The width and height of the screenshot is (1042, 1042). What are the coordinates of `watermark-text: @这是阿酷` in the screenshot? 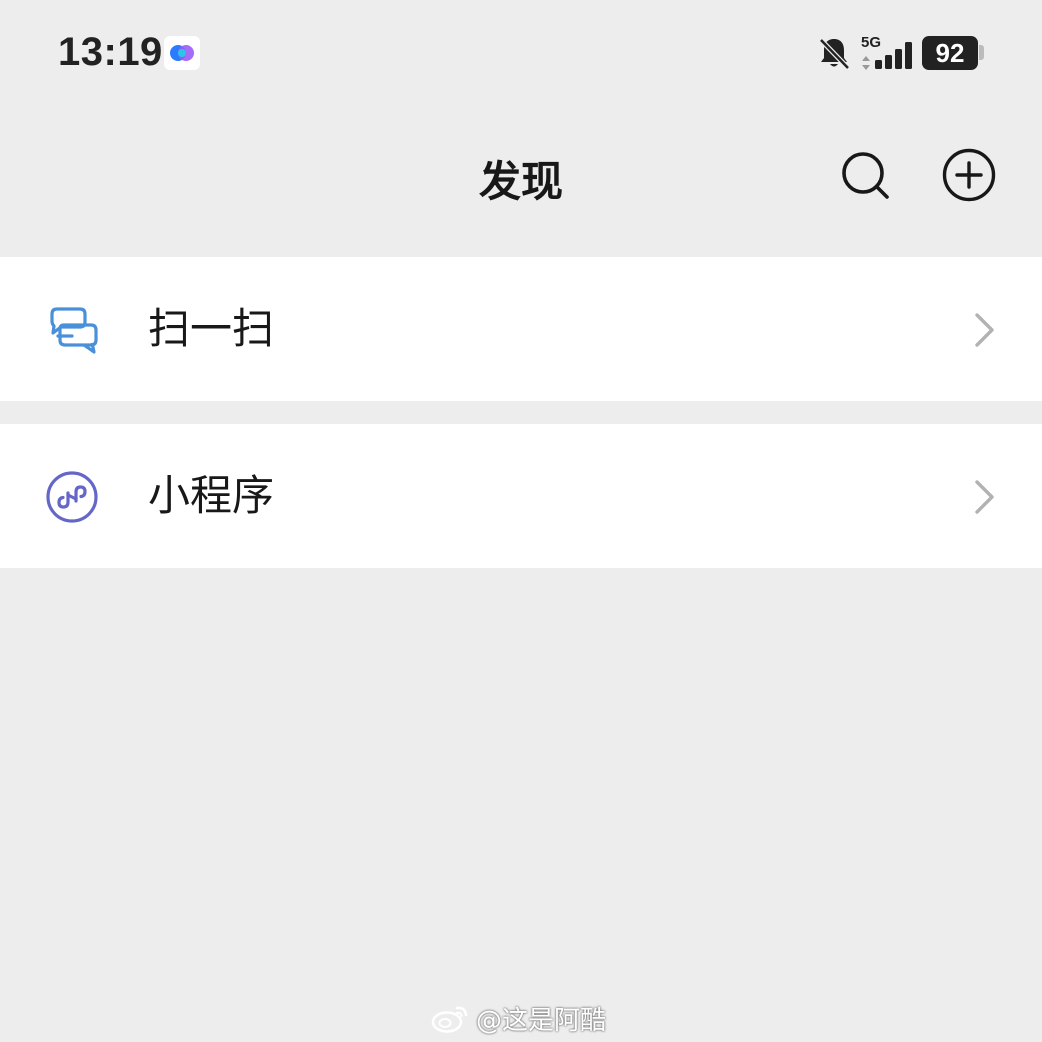 It's located at (541, 1020).